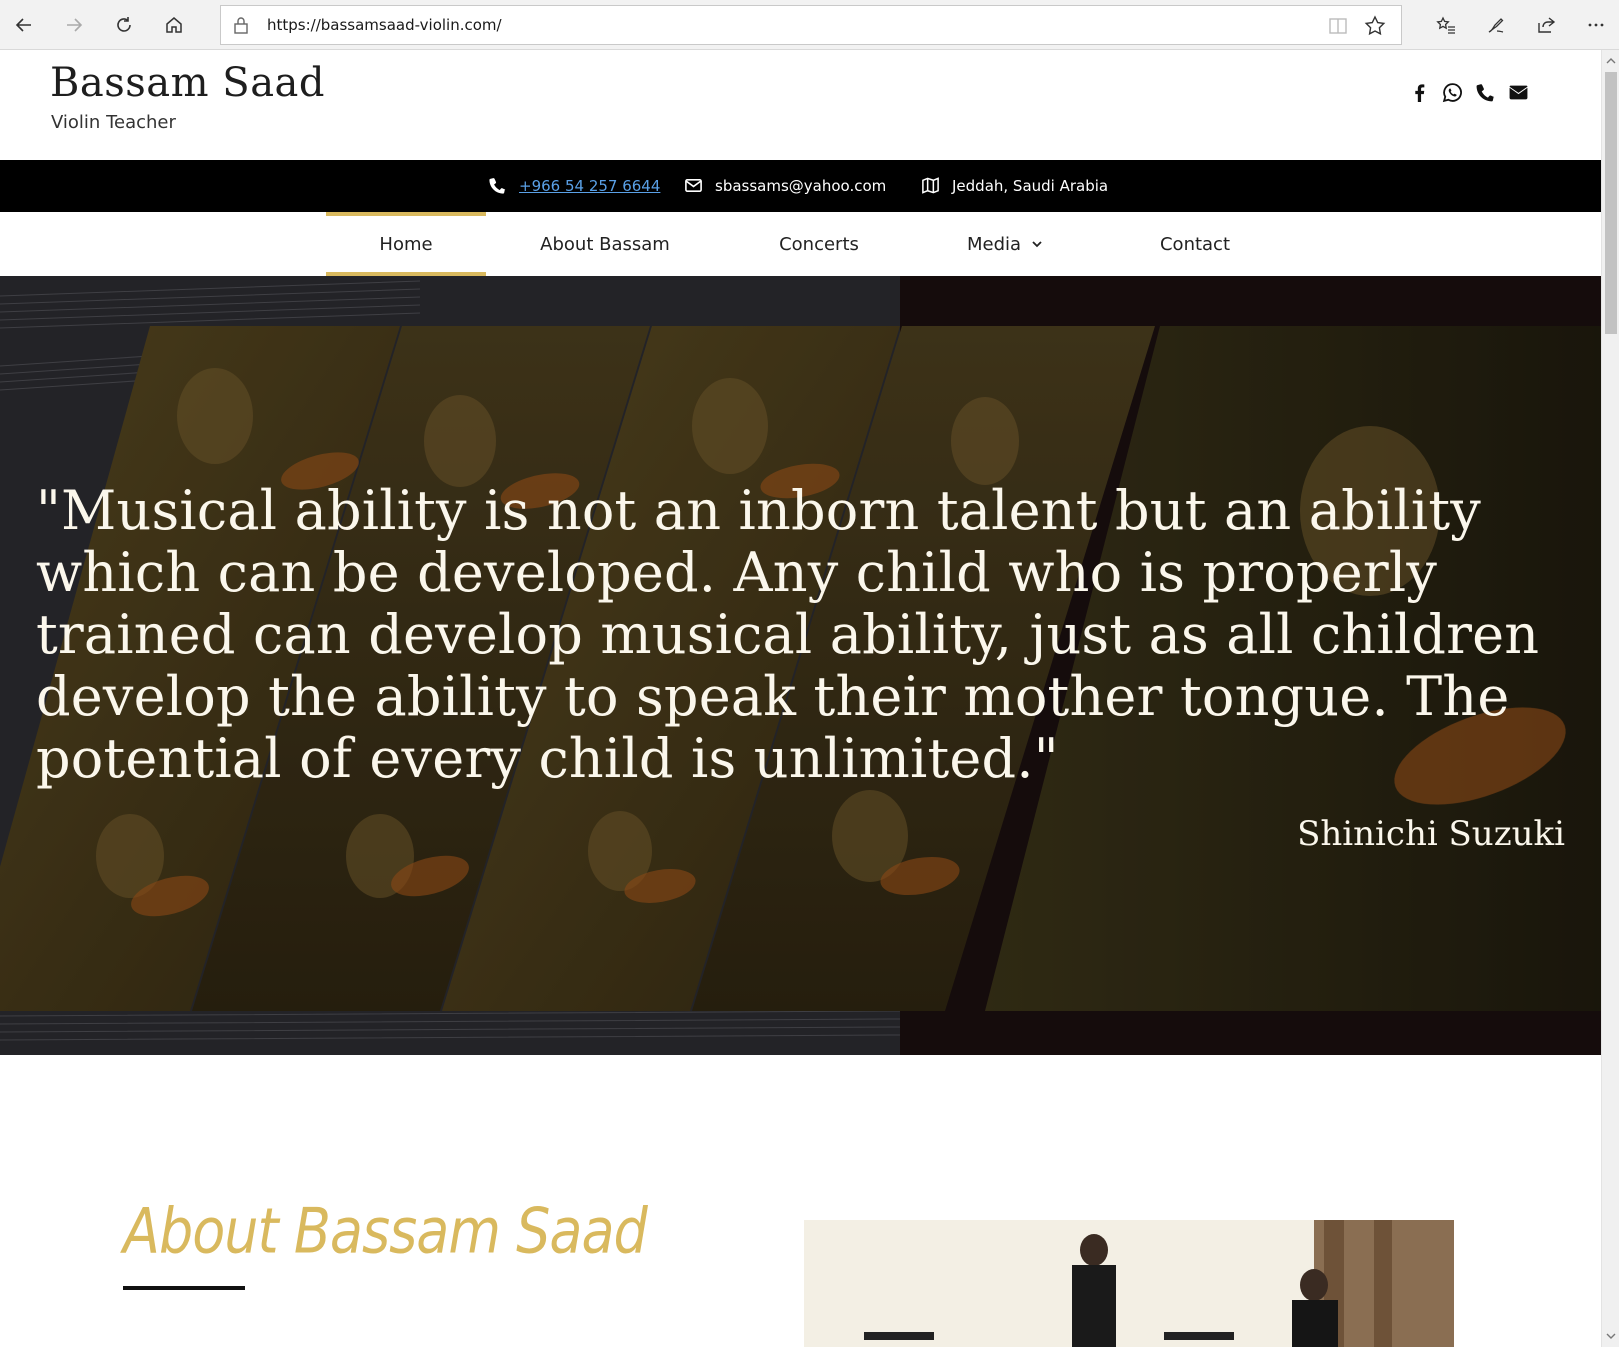 This screenshot has height=1347, width=1619. I want to click on pen-icon, so click(1496, 25).